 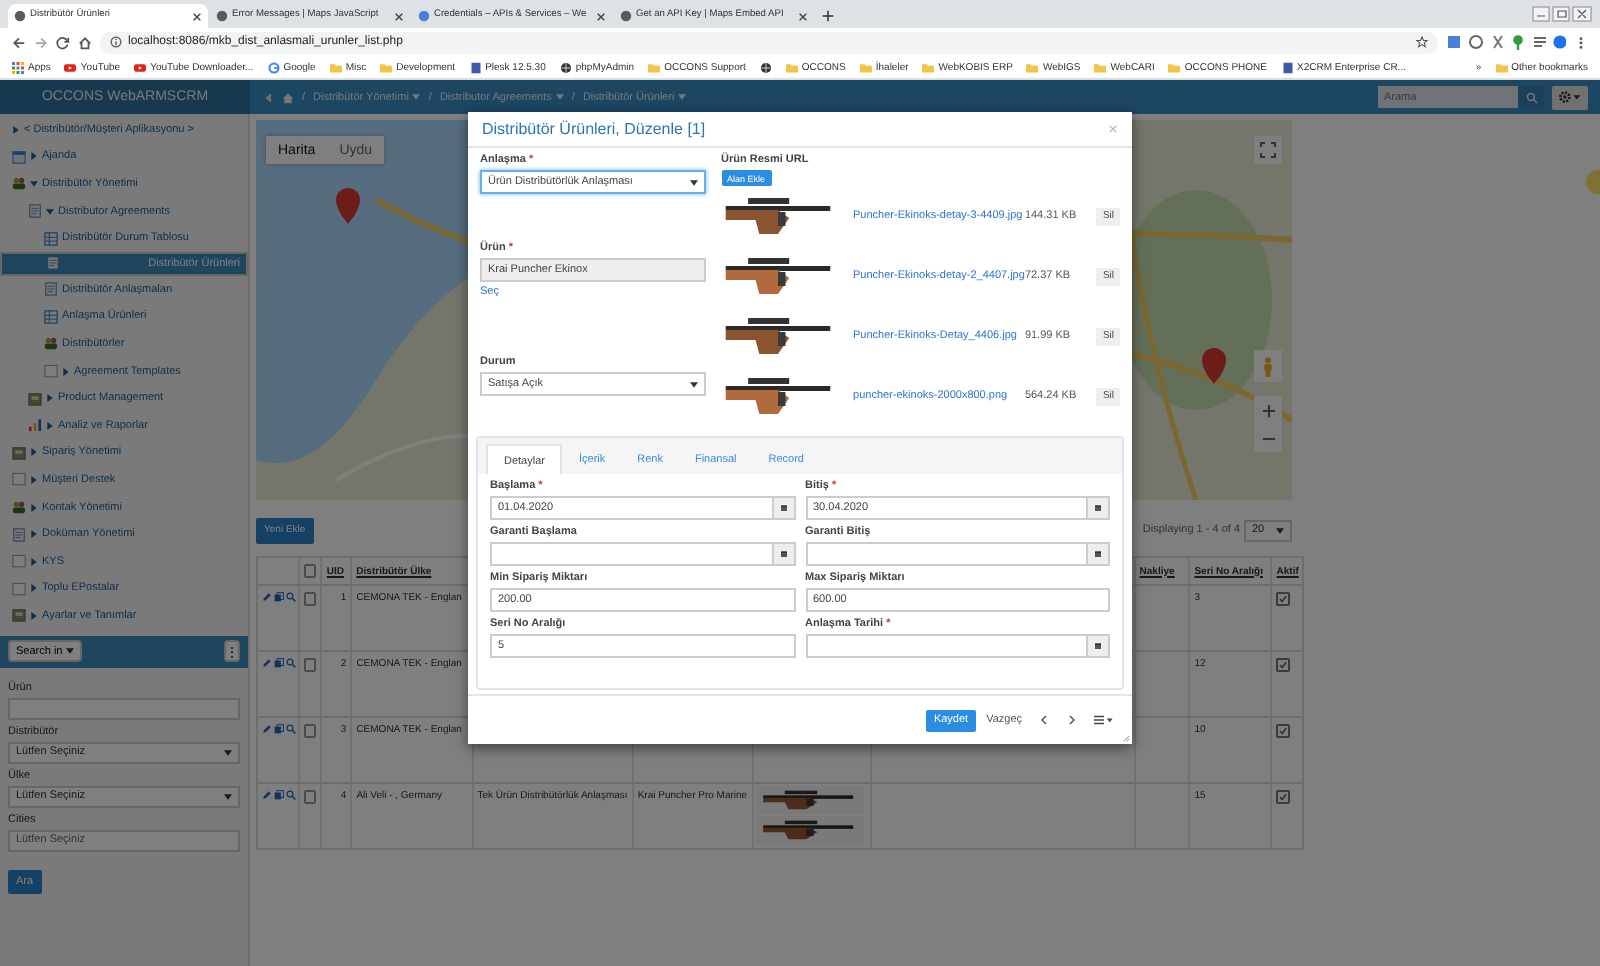 What do you see at coordinates (18, 67) in the screenshot?
I see `apps-icon` at bounding box center [18, 67].